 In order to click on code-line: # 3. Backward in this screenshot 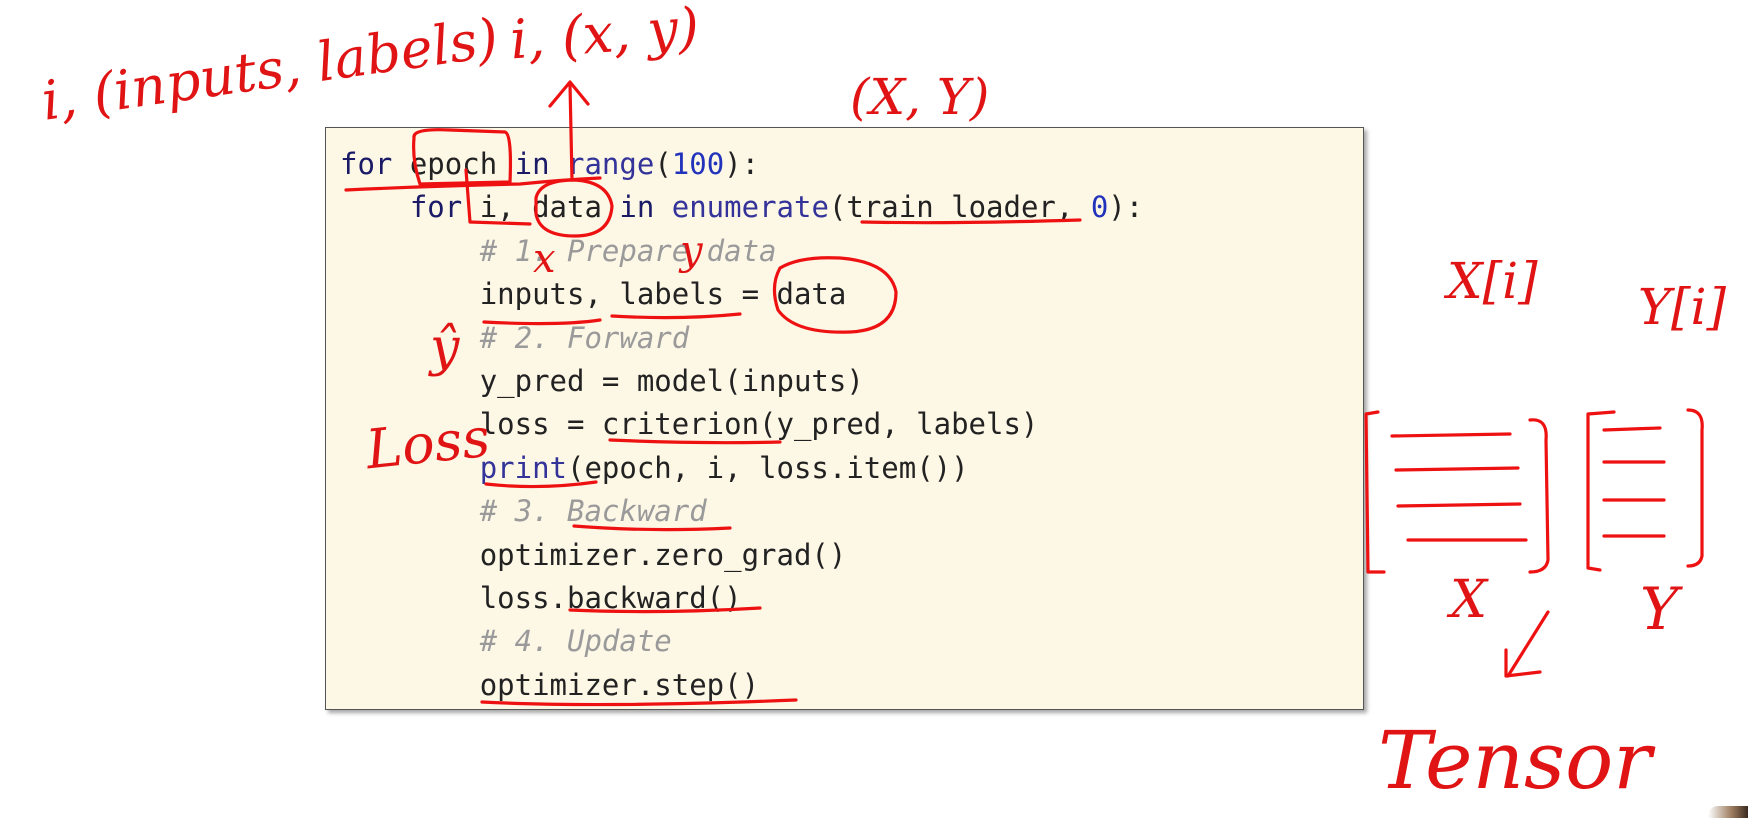, I will do `click(741, 511)`.